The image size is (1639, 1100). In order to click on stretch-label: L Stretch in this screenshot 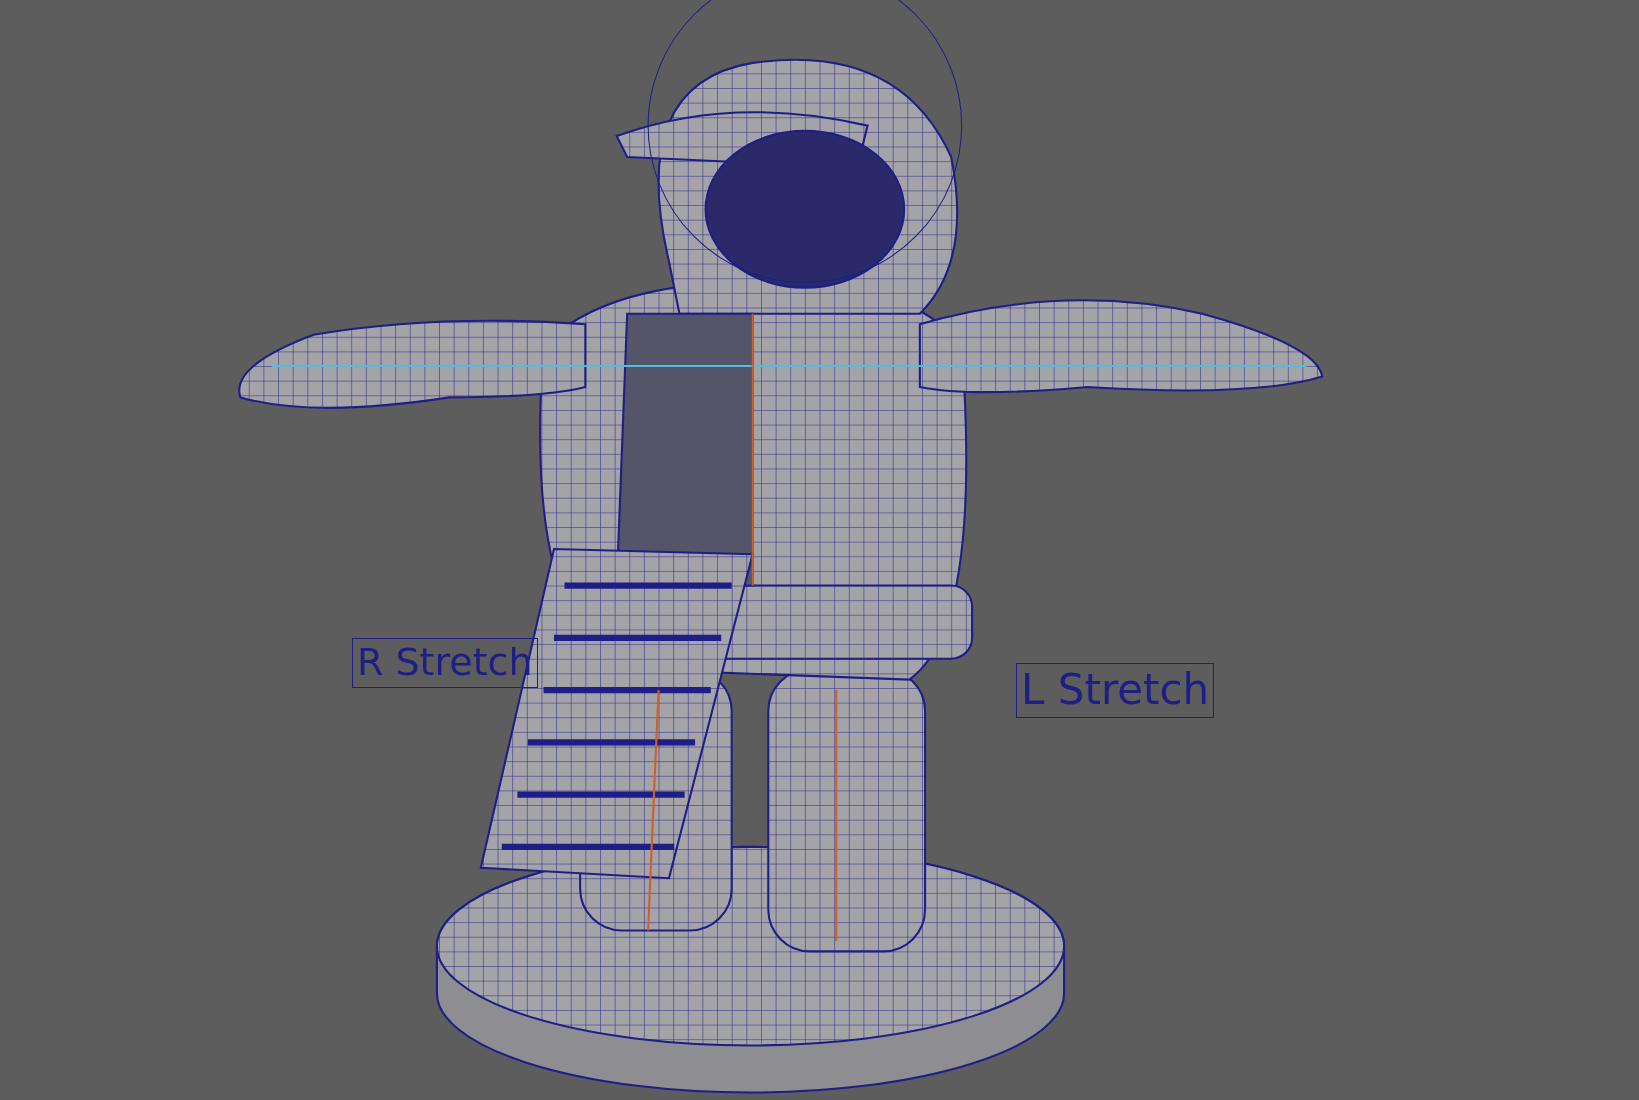, I will do `click(1115, 690)`.